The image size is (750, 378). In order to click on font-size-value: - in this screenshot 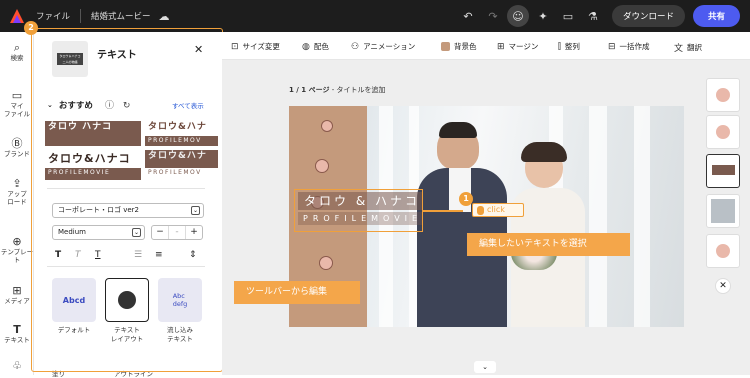, I will do `click(177, 232)`.